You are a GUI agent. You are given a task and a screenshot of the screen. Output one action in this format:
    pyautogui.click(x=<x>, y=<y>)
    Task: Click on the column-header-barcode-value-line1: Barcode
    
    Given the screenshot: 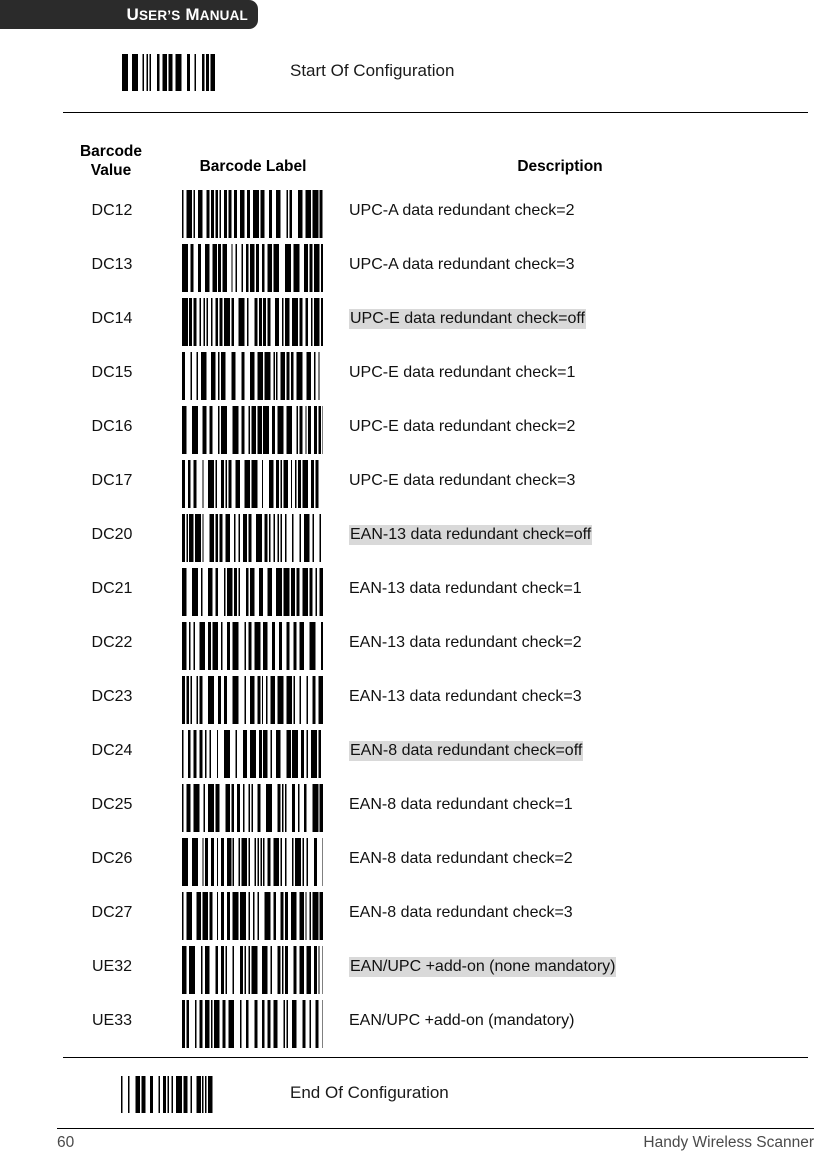 What is the action you would take?
    pyautogui.click(x=111, y=151)
    